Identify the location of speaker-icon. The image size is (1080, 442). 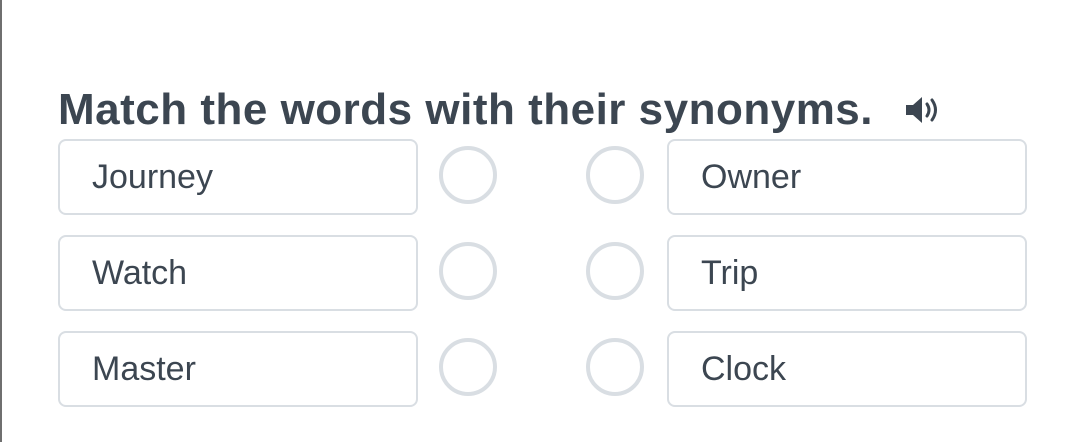
(923, 110).